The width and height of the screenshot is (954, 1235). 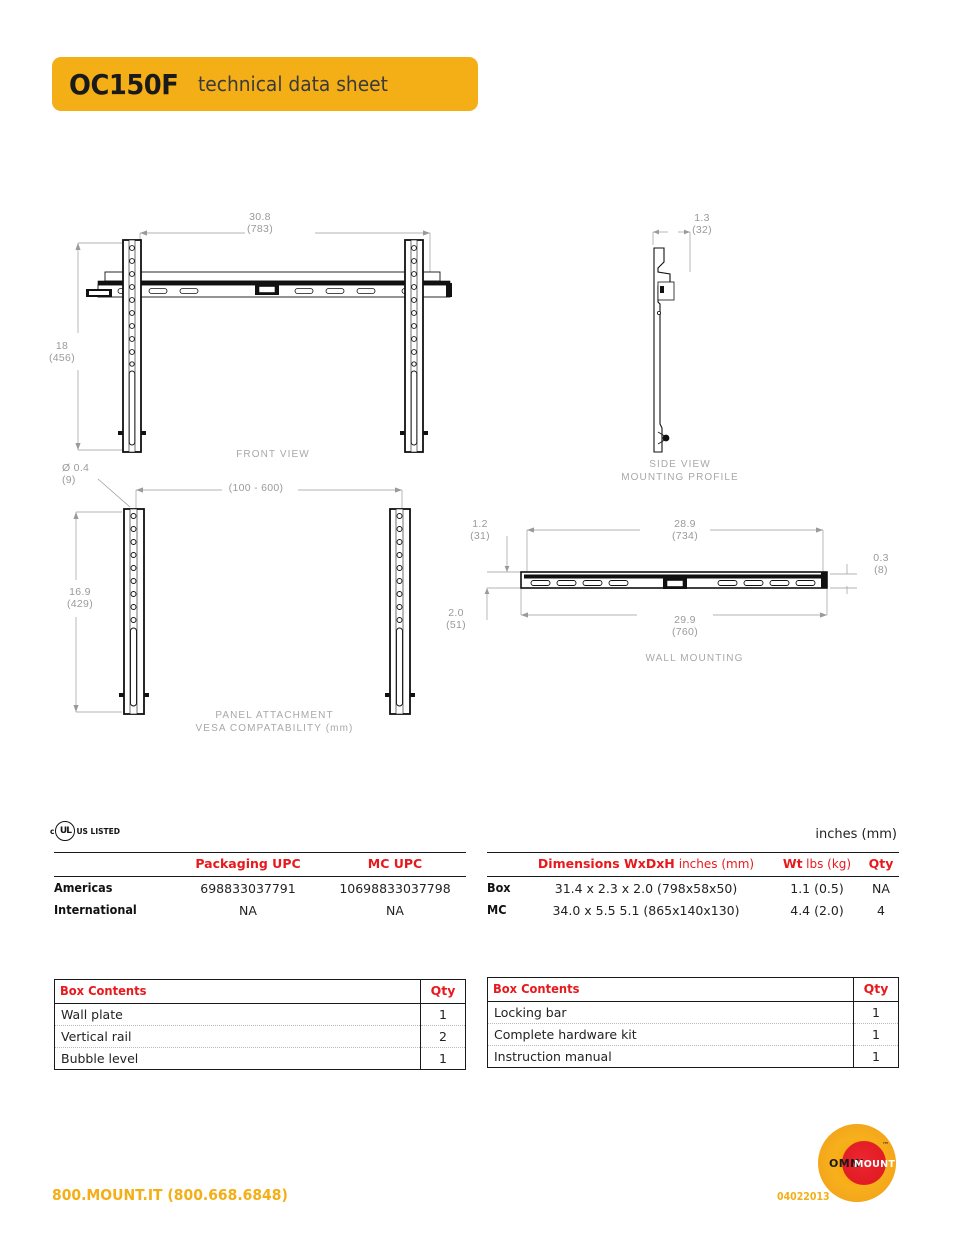 What do you see at coordinates (874, 1164) in the screenshot?
I see `logo-mount-text: MOUNT` at bounding box center [874, 1164].